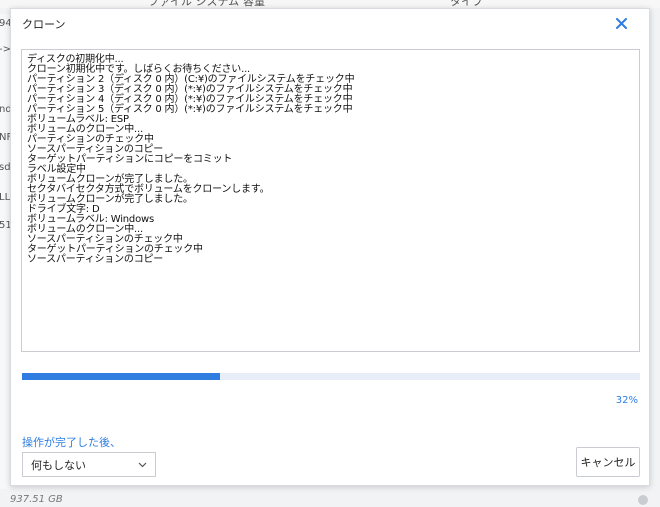 Image resolution: width=660 pixels, height=507 pixels. I want to click on after-completion-select-value: 何もしない, so click(58, 465).